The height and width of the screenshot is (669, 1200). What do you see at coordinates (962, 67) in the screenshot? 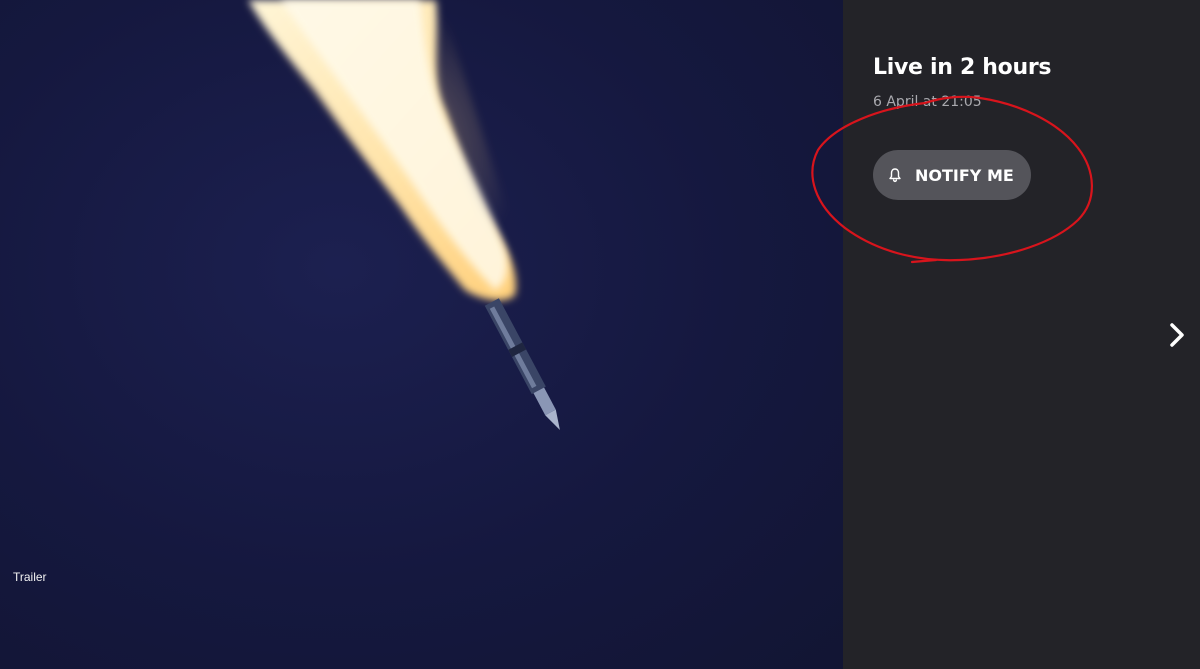
I see `live-countdown-title: Live in 2 hours` at bounding box center [962, 67].